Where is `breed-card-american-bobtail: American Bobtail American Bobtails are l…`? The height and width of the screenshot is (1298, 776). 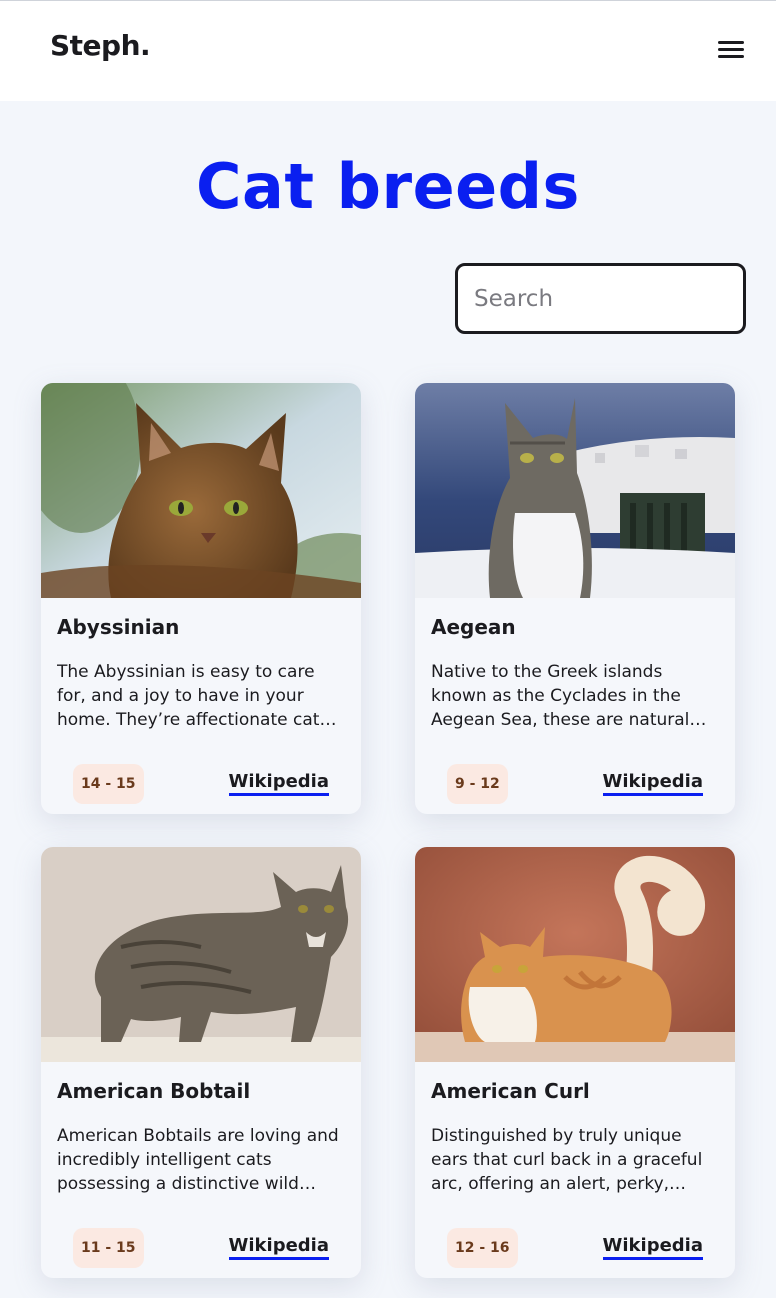
breed-card-american-bobtail: American Bobtail American Bobtails are l… is located at coordinates (201, 1062).